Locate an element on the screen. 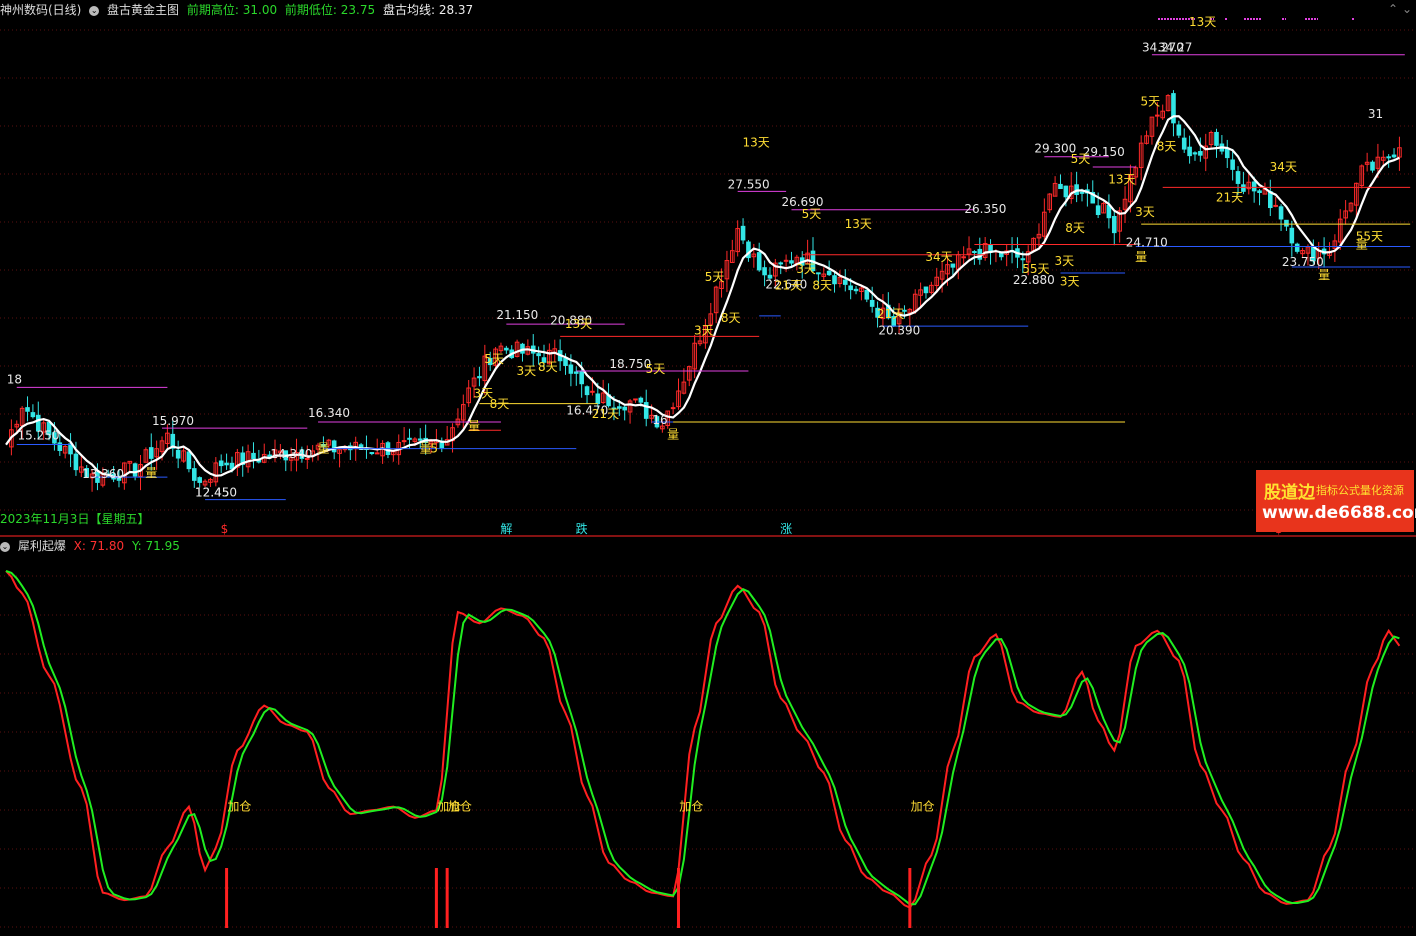 Image resolution: width=1416 pixels, height=936 pixels. signal-glyph: $ is located at coordinates (225, 529).